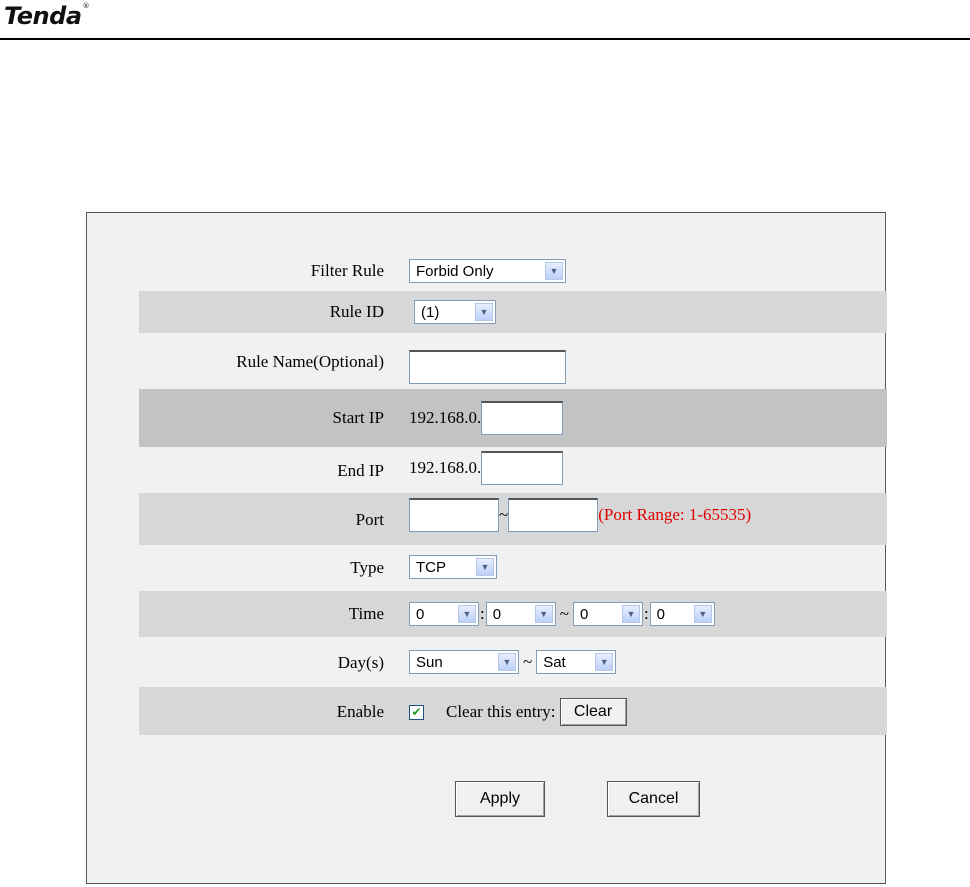 This screenshot has height=887, width=970. I want to click on time-start-min-value: 0, so click(497, 614).